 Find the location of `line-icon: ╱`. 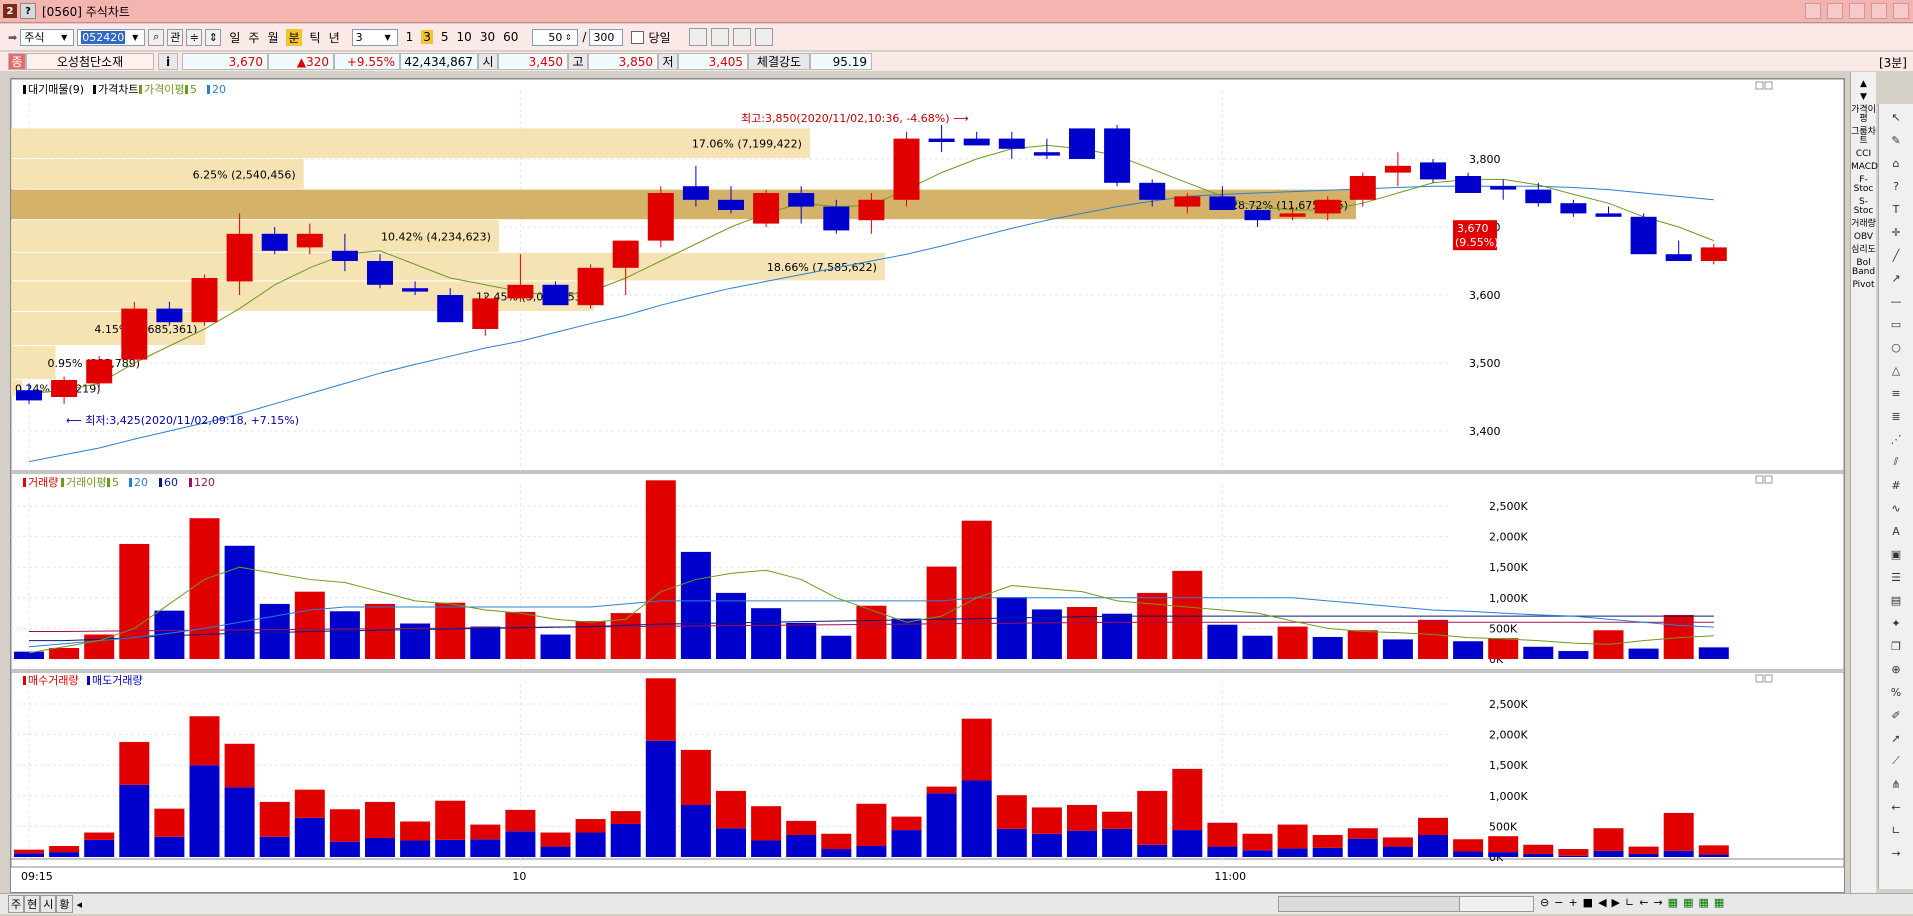

line-icon: ╱ is located at coordinates (1896, 255).